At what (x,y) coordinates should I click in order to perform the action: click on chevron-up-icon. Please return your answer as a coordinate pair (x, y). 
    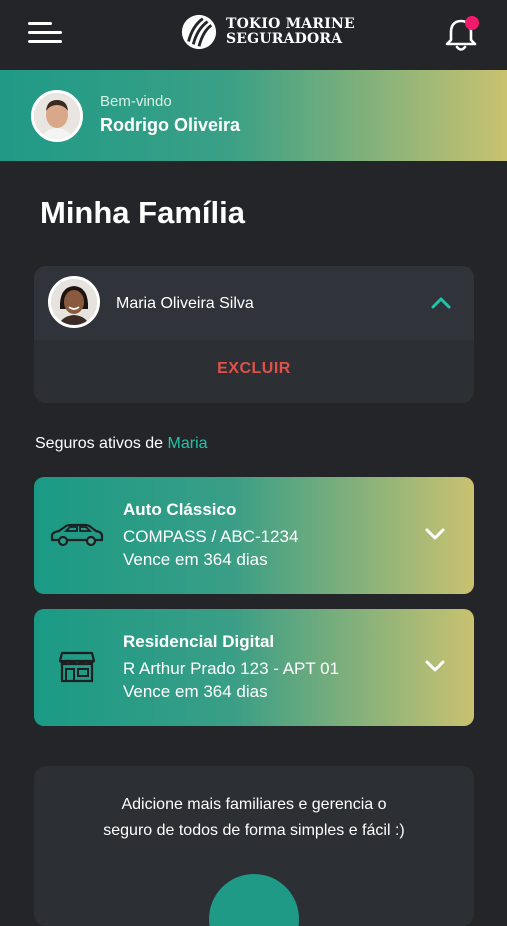
    Looking at the image, I should click on (441, 303).